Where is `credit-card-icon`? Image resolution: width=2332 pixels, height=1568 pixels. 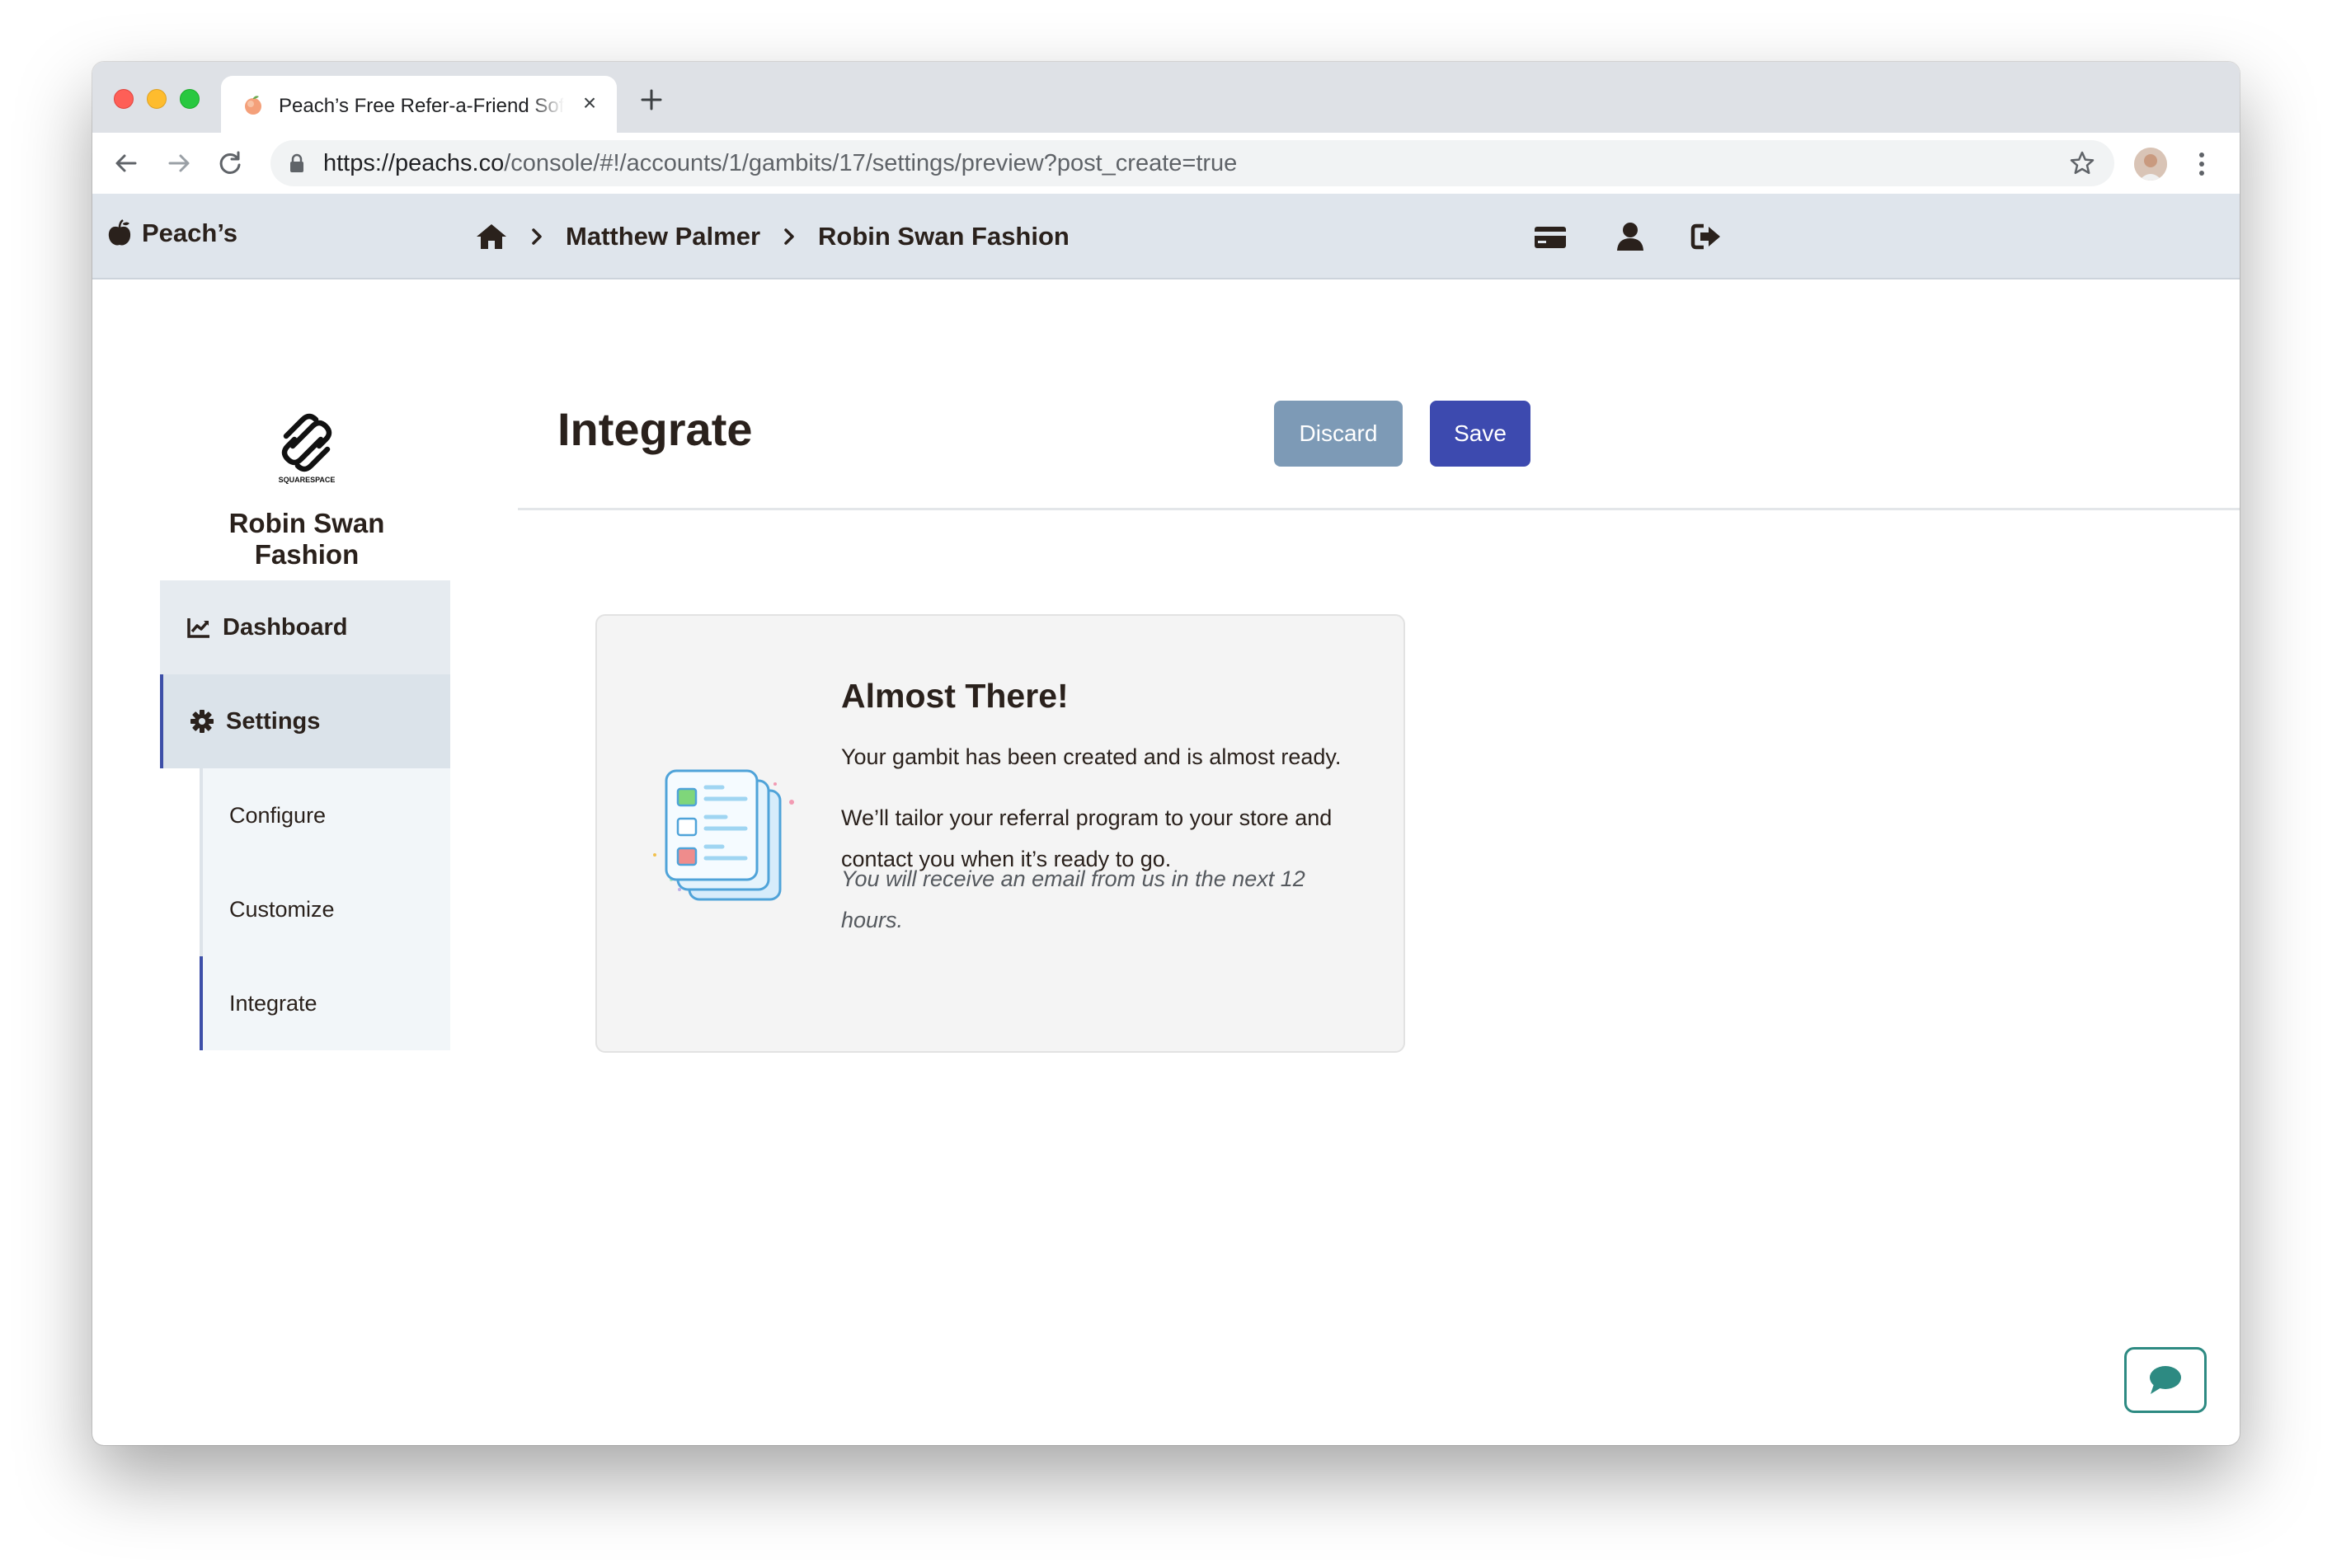
credit-card-icon is located at coordinates (1550, 236).